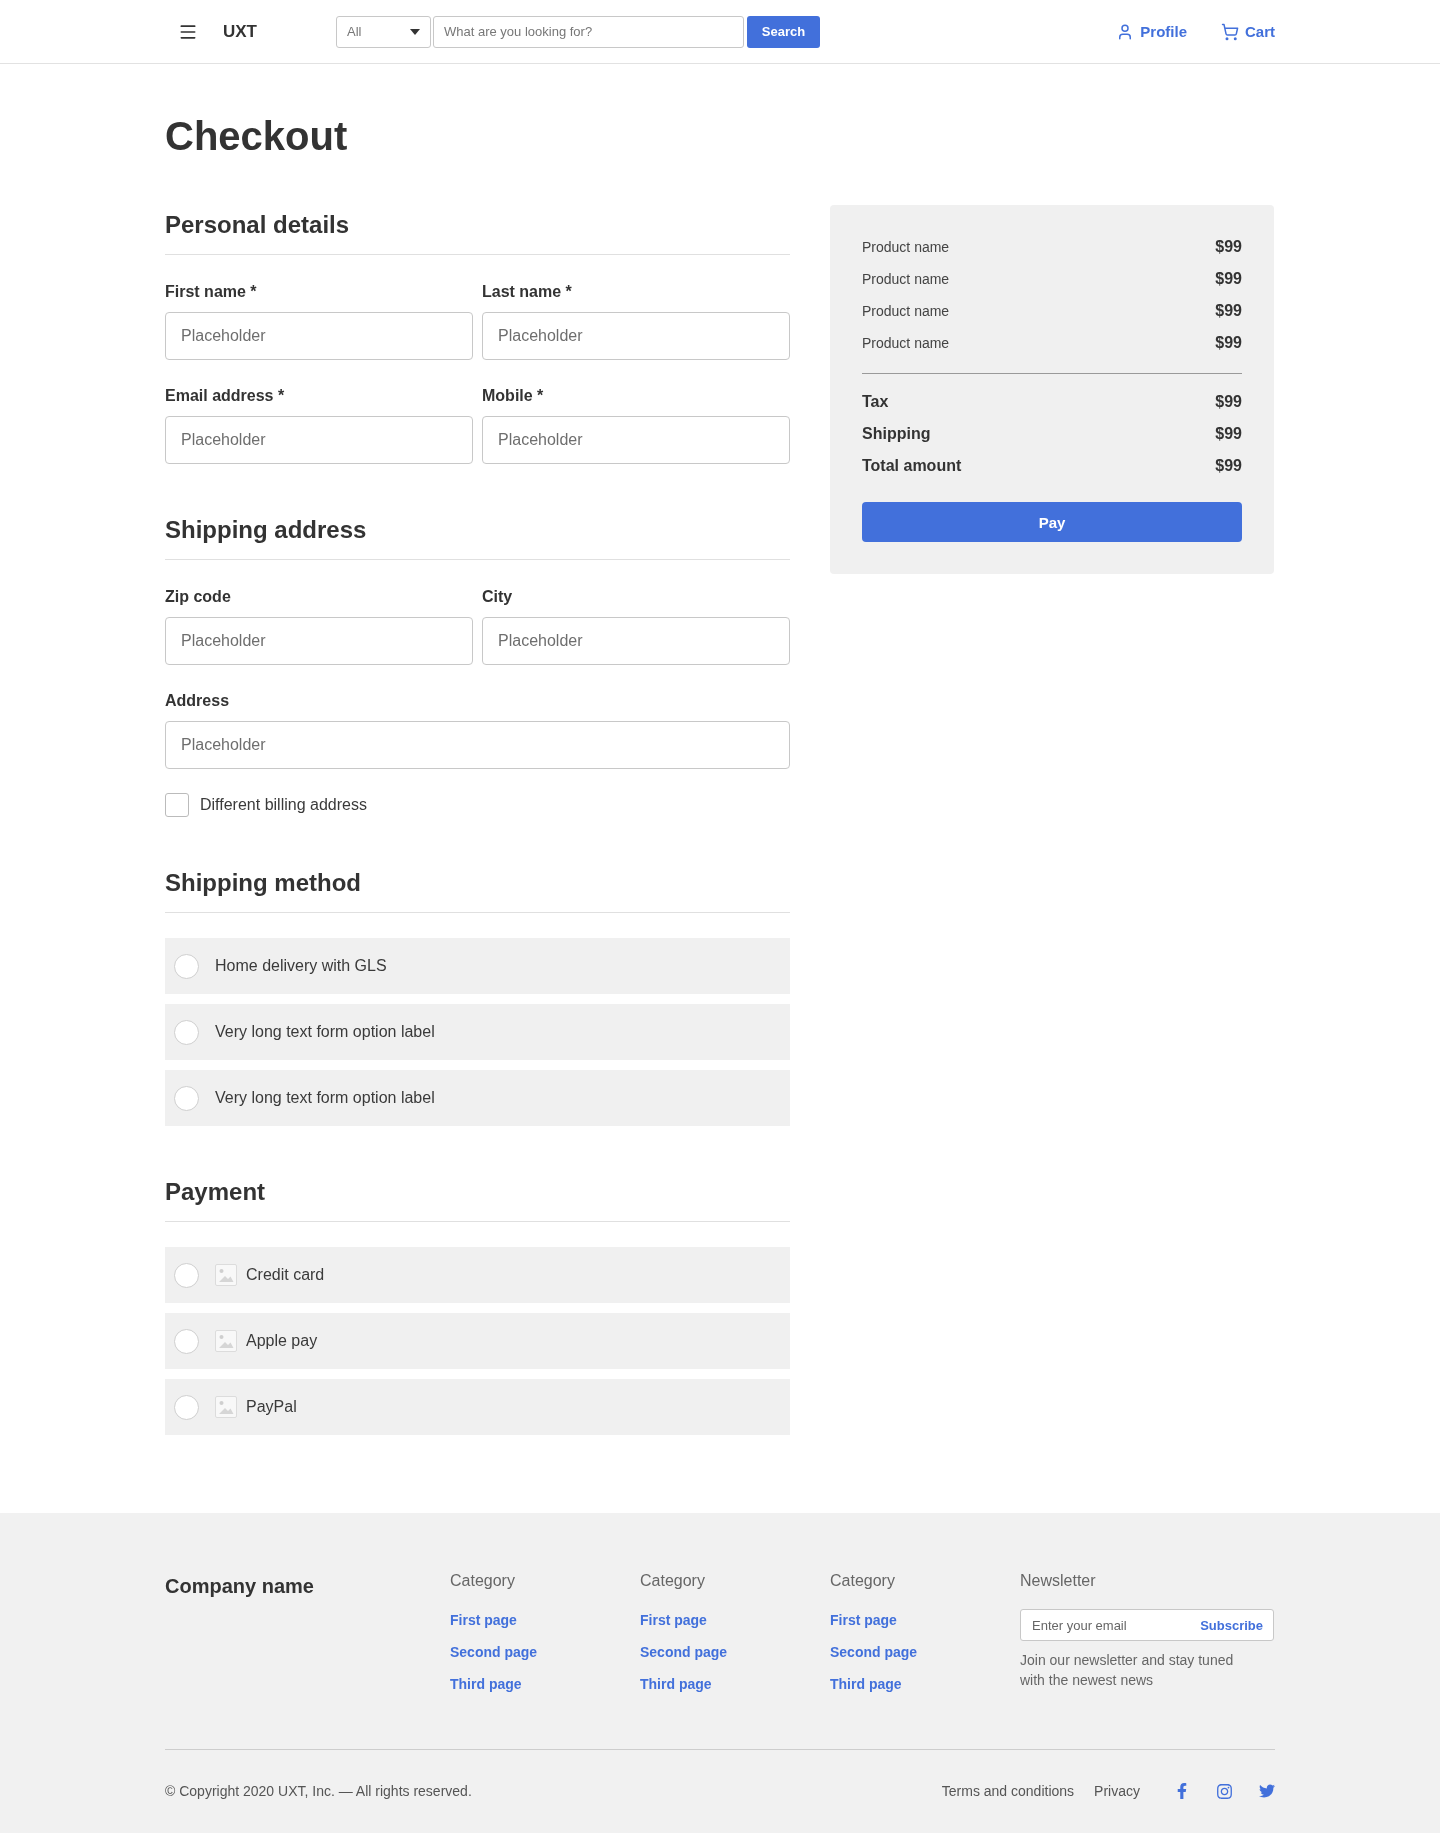 This screenshot has height=1833, width=1440. I want to click on field-label: Mobile *, so click(513, 396).